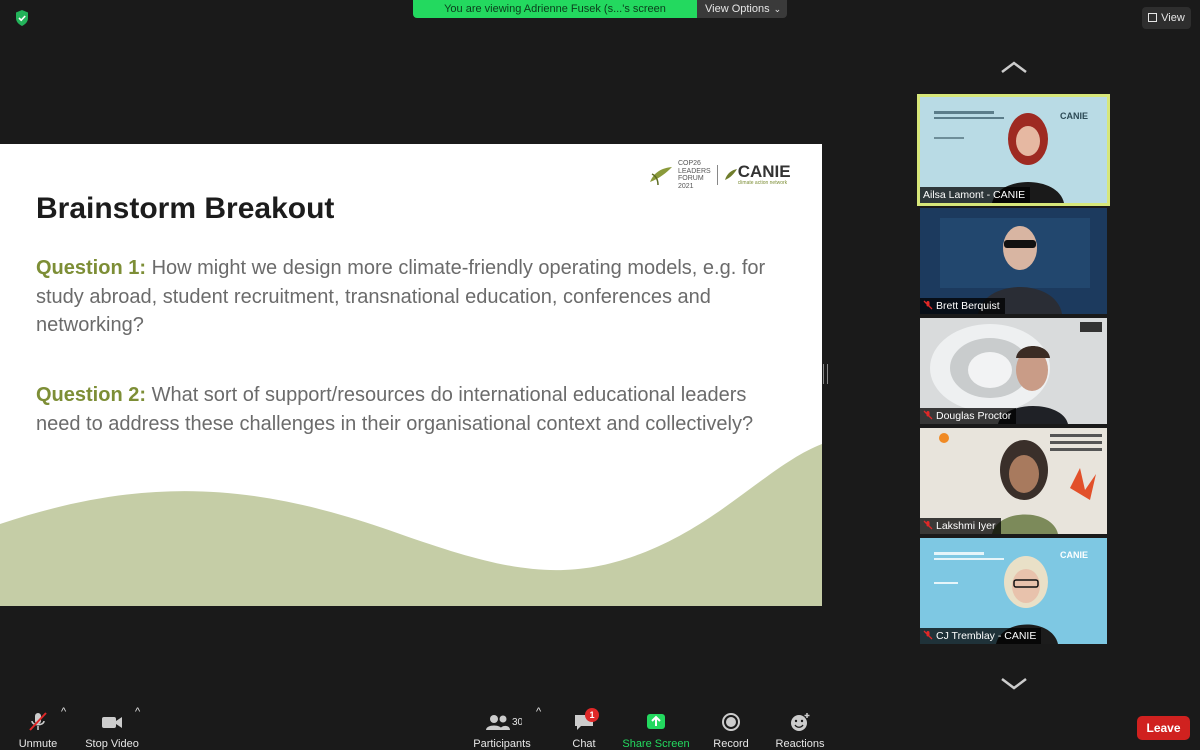  Describe the element at coordinates (694, 171) in the screenshot. I see `logo-cop-line2: LEADERS` at that location.